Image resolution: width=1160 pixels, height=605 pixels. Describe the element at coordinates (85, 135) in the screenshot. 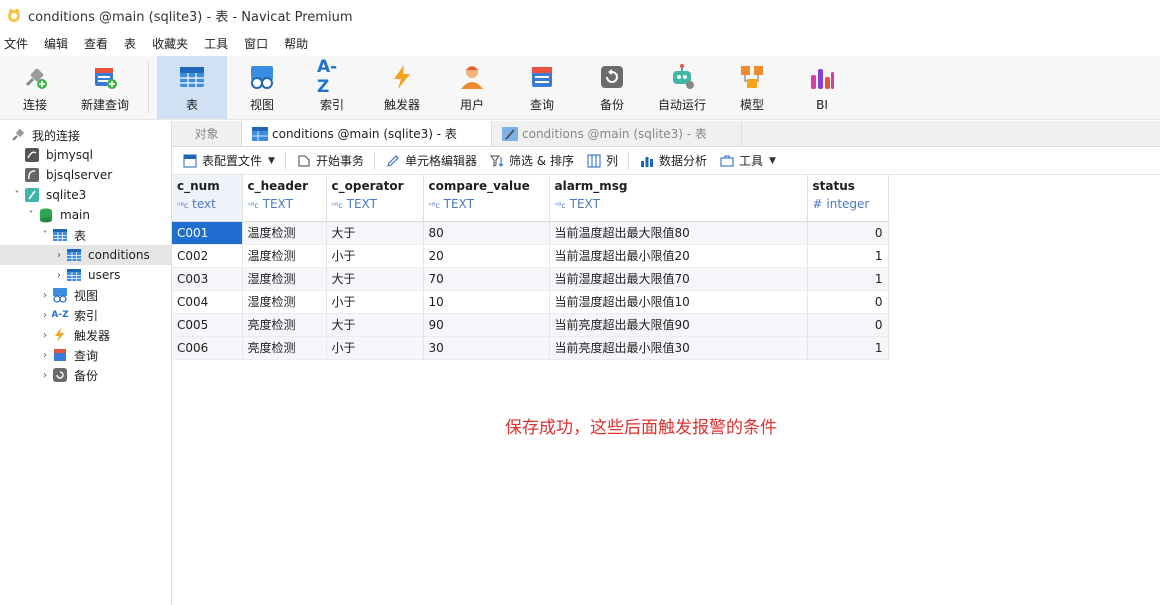

I see `tree-my-connections: 我的连接` at that location.